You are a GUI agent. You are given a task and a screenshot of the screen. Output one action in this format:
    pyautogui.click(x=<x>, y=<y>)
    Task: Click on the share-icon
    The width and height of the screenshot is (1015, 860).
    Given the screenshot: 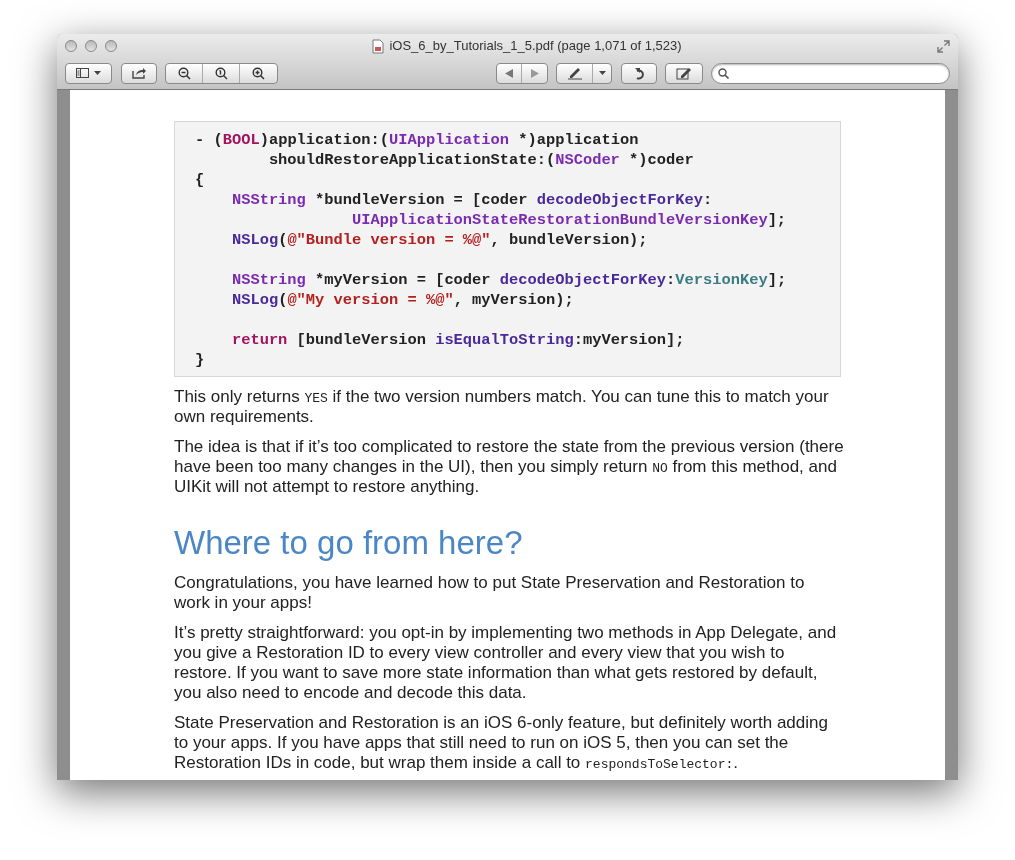 What is the action you would take?
    pyautogui.click(x=139, y=73)
    